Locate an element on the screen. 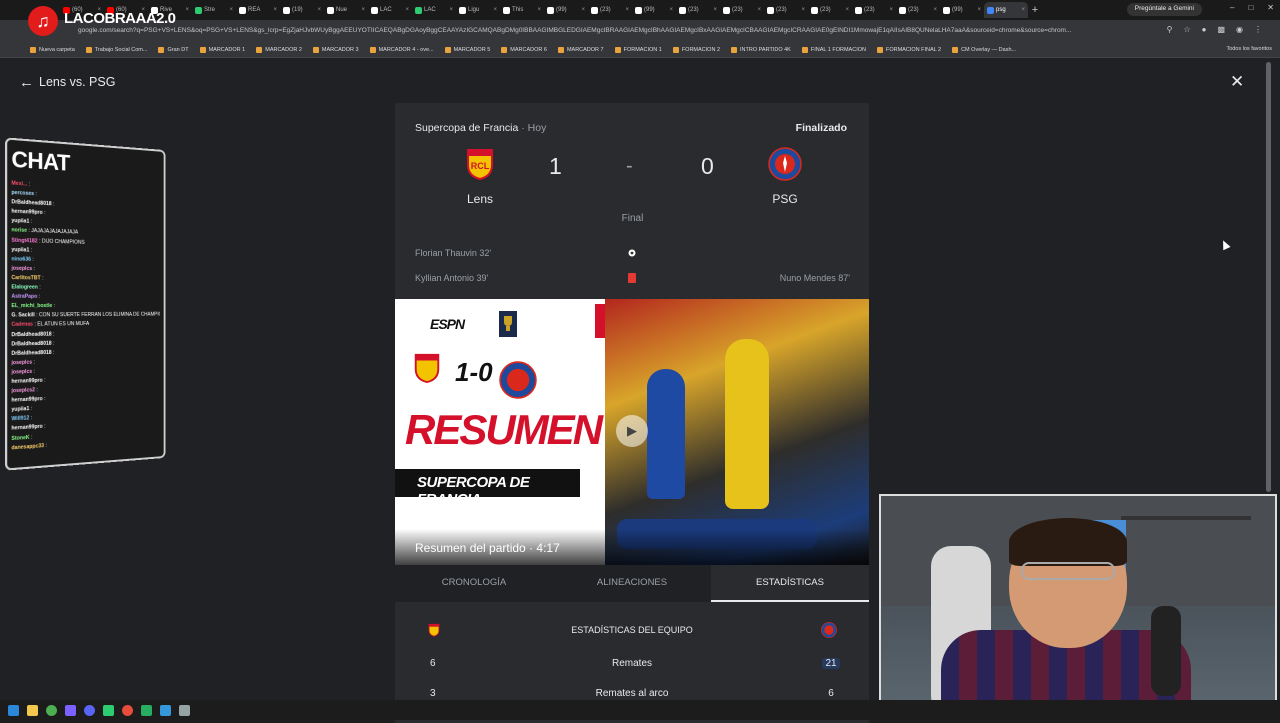 Image resolution: width=1280 pixels, height=723 pixels. start-icon is located at coordinates (13, 710).